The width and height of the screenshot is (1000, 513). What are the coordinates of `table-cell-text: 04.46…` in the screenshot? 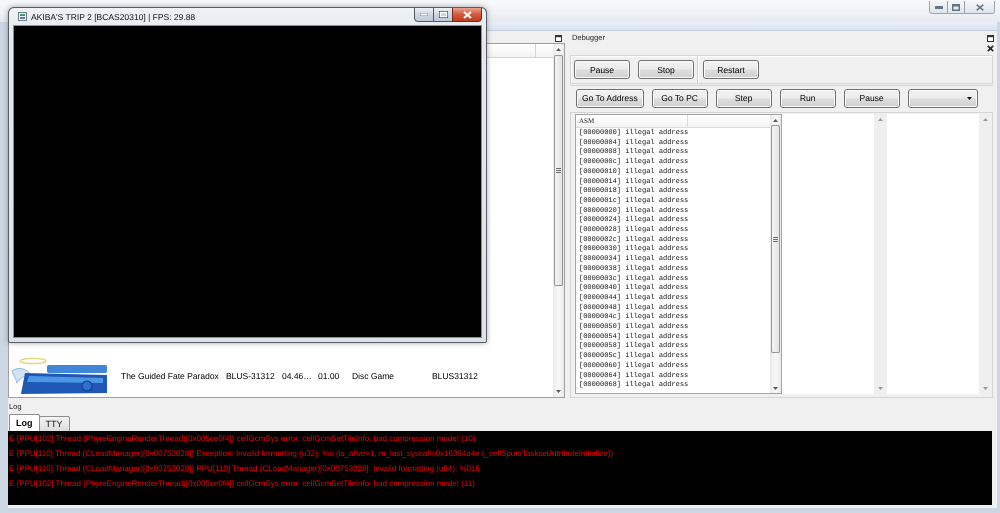 It's located at (296, 376).